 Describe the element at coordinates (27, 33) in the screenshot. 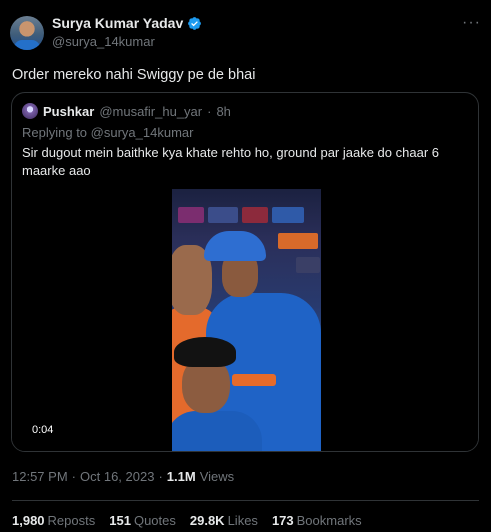

I see `author-avatar` at that location.